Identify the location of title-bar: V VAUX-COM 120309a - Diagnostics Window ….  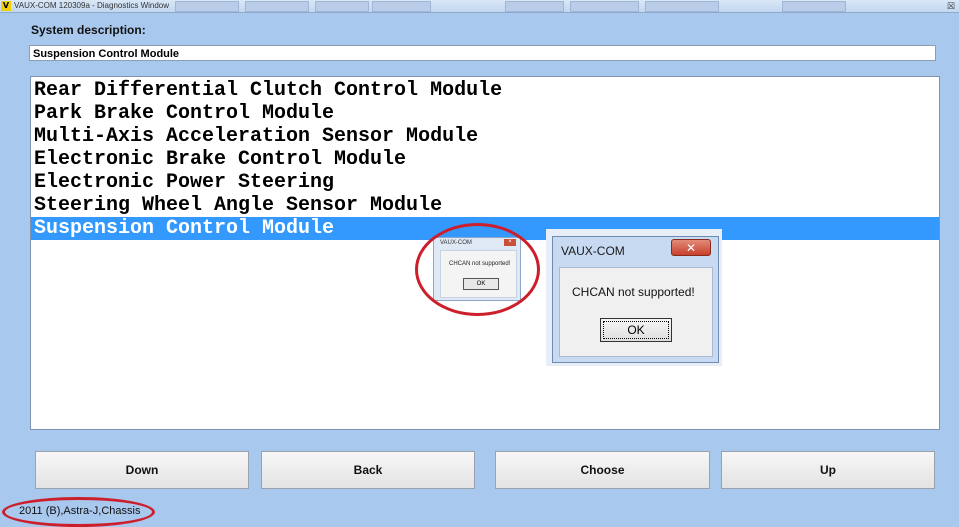
(479, 6).